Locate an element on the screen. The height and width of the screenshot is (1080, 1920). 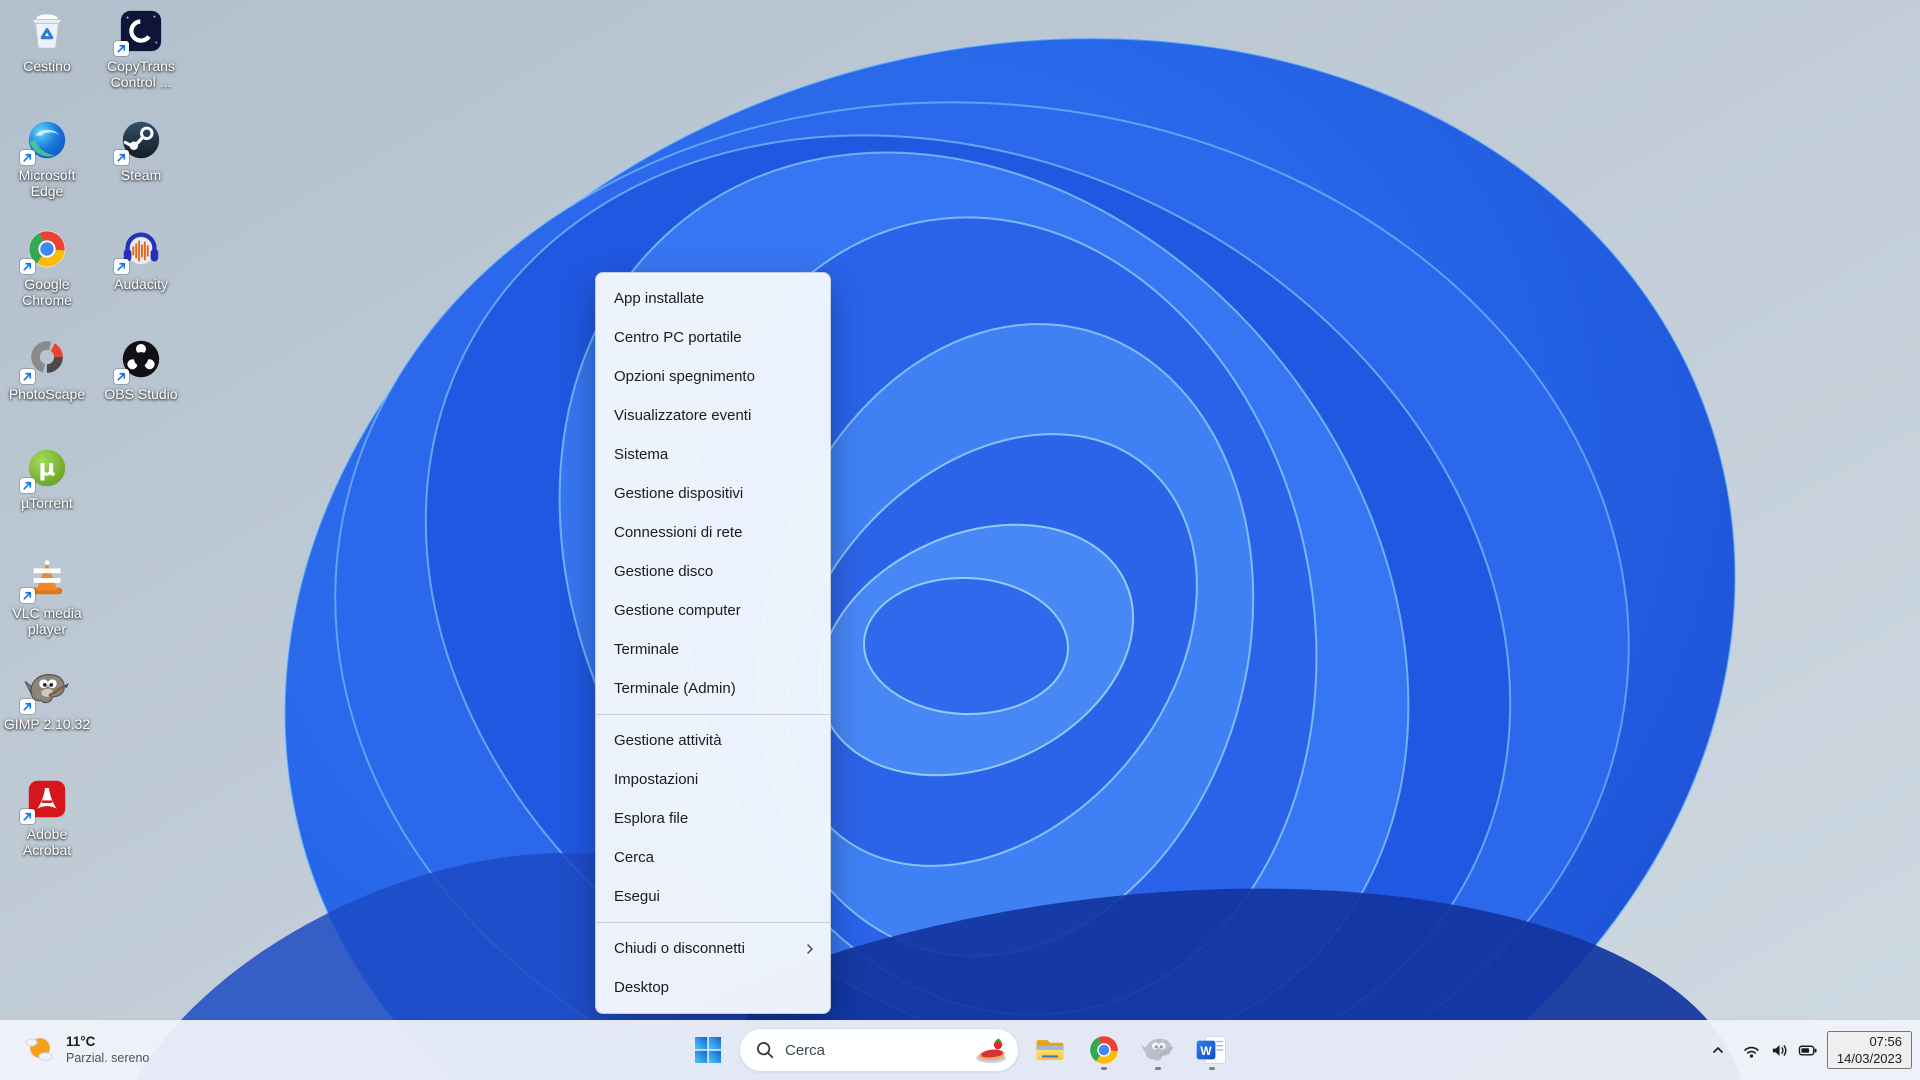
desktop-icon-label: GIMP 2.10.32 is located at coordinates (47, 724).